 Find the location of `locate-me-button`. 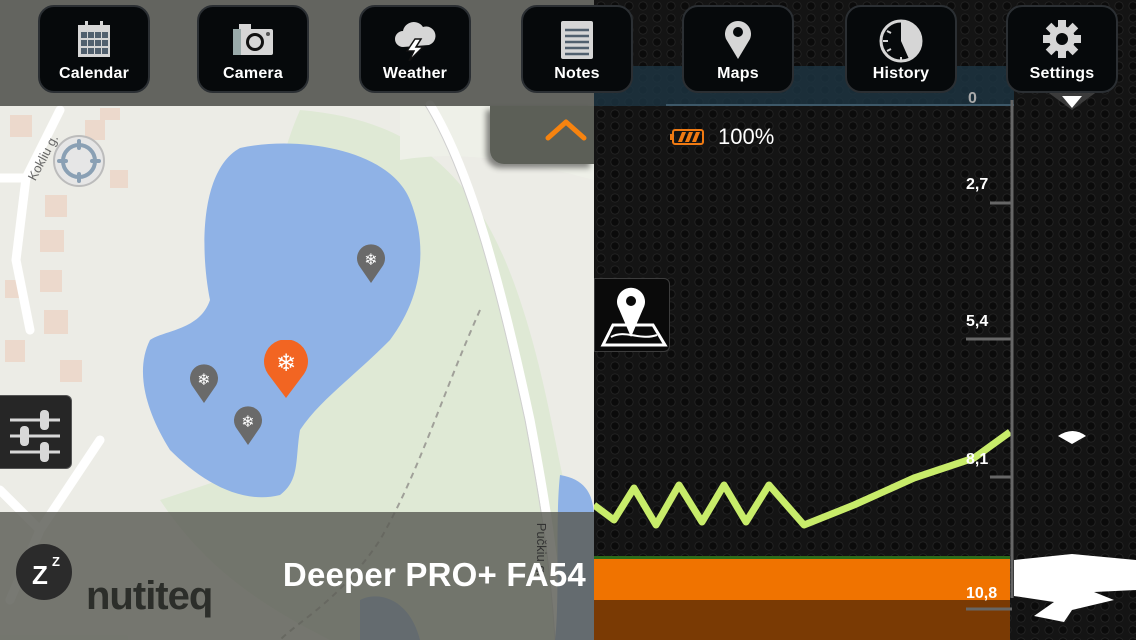

locate-me-button is located at coordinates (79, 161).